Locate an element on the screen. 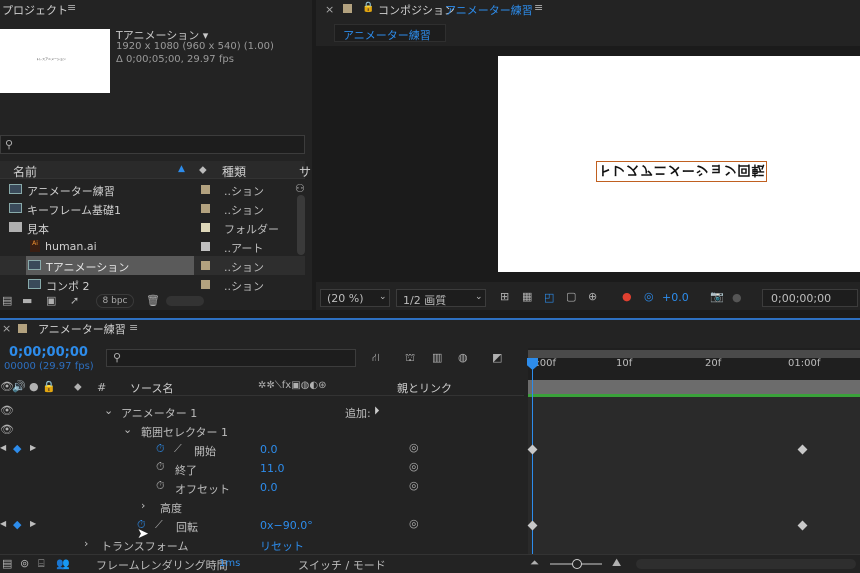  col-name-header: 名前 is located at coordinates (25, 171).